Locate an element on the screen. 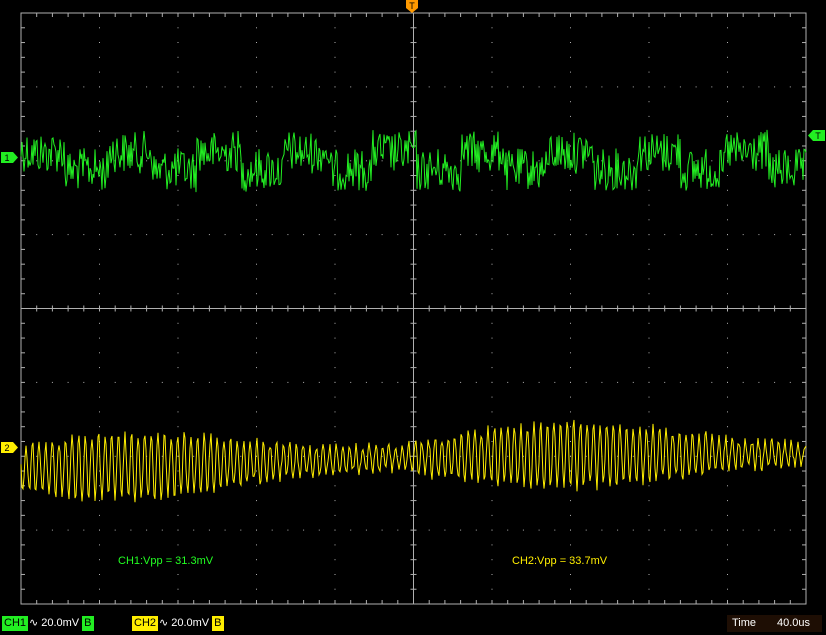 This screenshot has width=826, height=635. ch1-scale: 20.0mV is located at coordinates (60, 623).